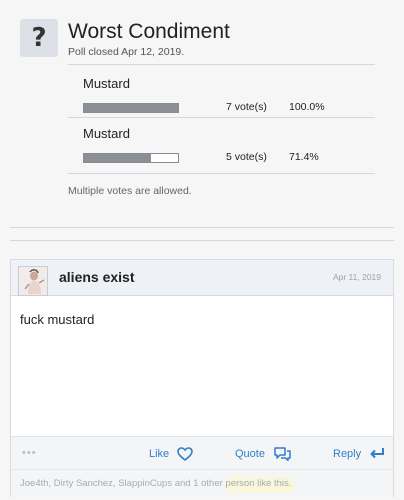  I want to click on poll-title: Worst Condiment, so click(149, 31).